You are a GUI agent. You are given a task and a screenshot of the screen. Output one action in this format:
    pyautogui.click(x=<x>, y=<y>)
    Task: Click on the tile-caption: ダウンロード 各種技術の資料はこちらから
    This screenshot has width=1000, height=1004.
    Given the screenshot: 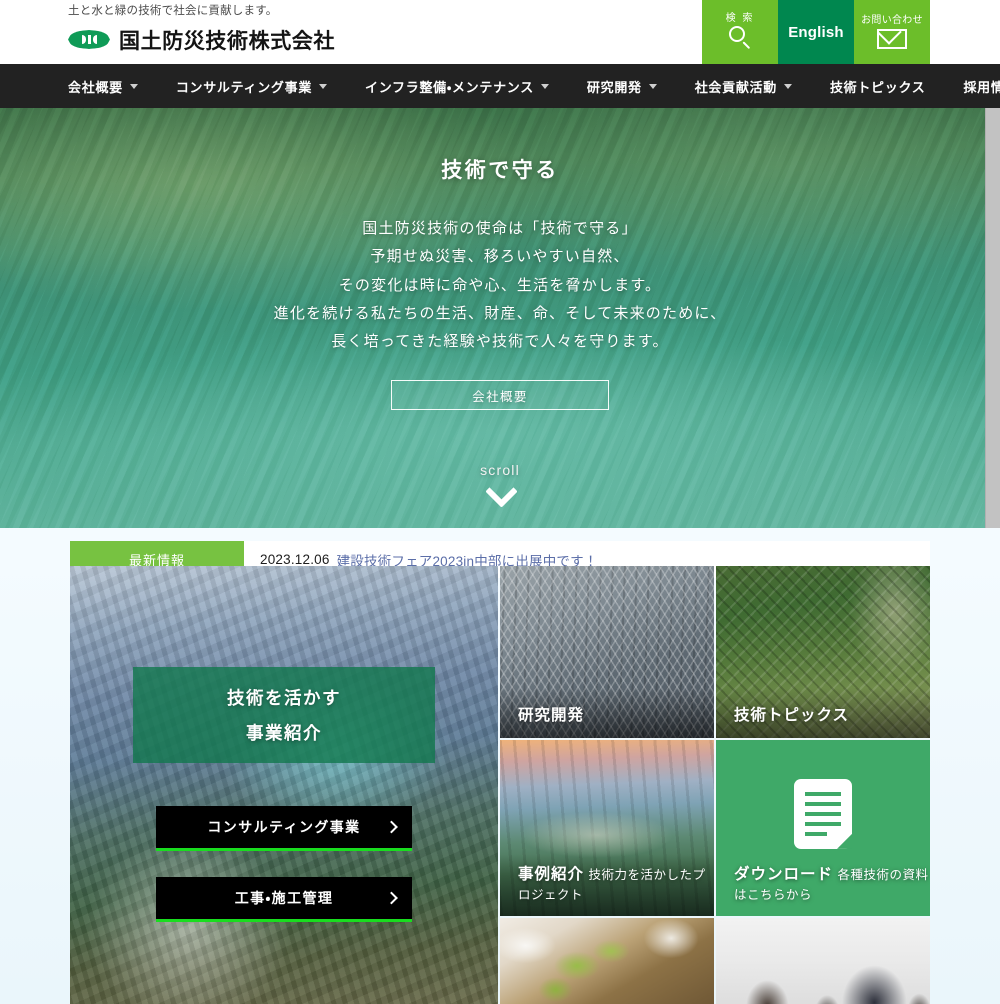 What is the action you would take?
    pyautogui.click(x=823, y=889)
    